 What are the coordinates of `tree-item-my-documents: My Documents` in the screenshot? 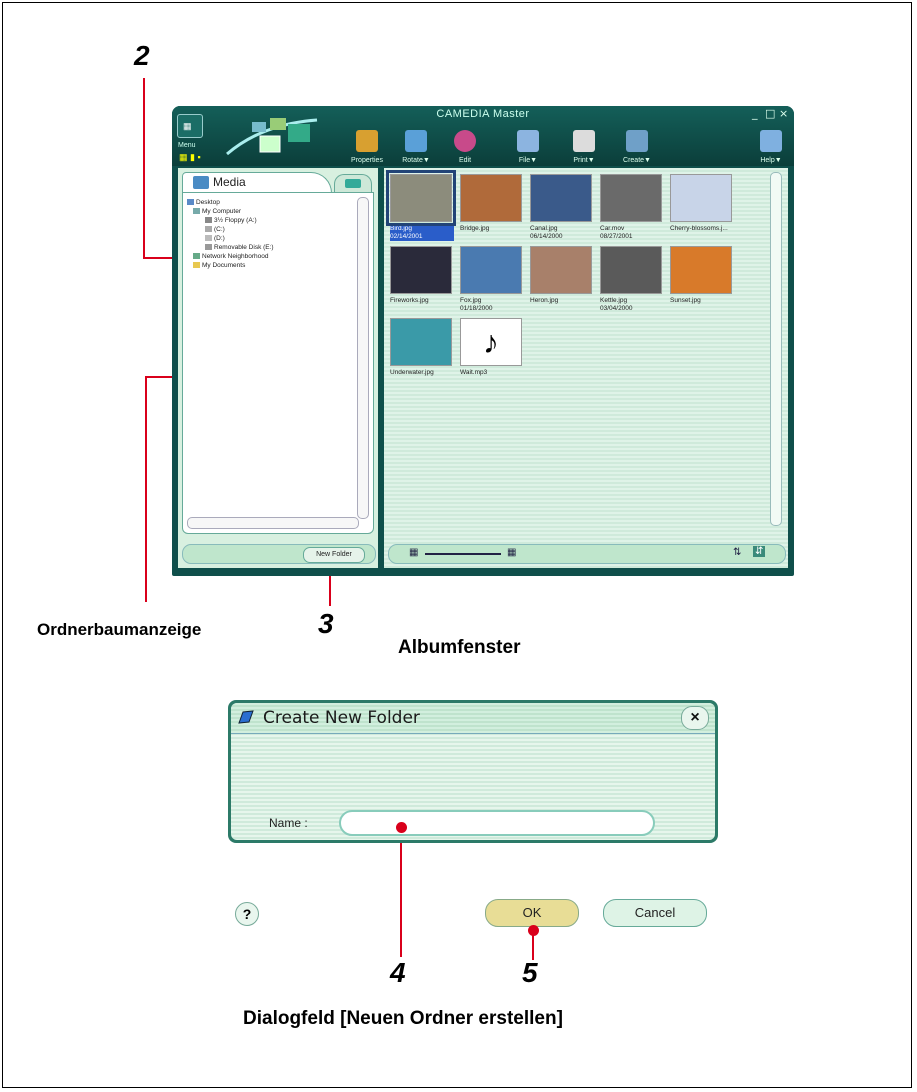 It's located at (219, 265).